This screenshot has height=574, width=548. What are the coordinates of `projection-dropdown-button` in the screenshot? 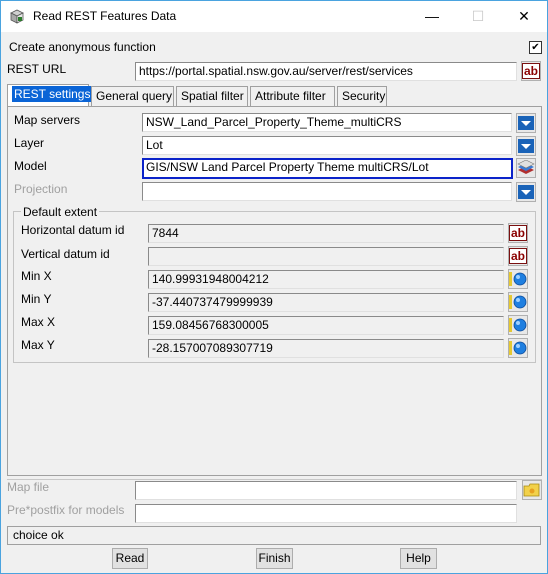 It's located at (526, 192).